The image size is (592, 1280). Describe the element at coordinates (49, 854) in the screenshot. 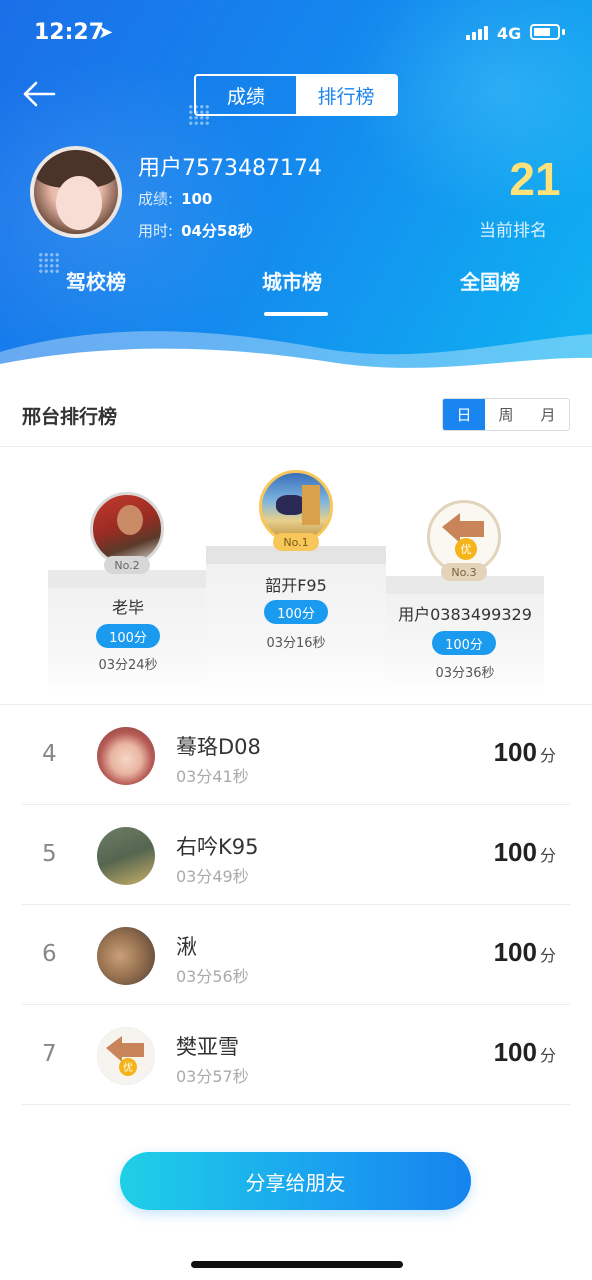

I see `row-rank: 5` at that location.